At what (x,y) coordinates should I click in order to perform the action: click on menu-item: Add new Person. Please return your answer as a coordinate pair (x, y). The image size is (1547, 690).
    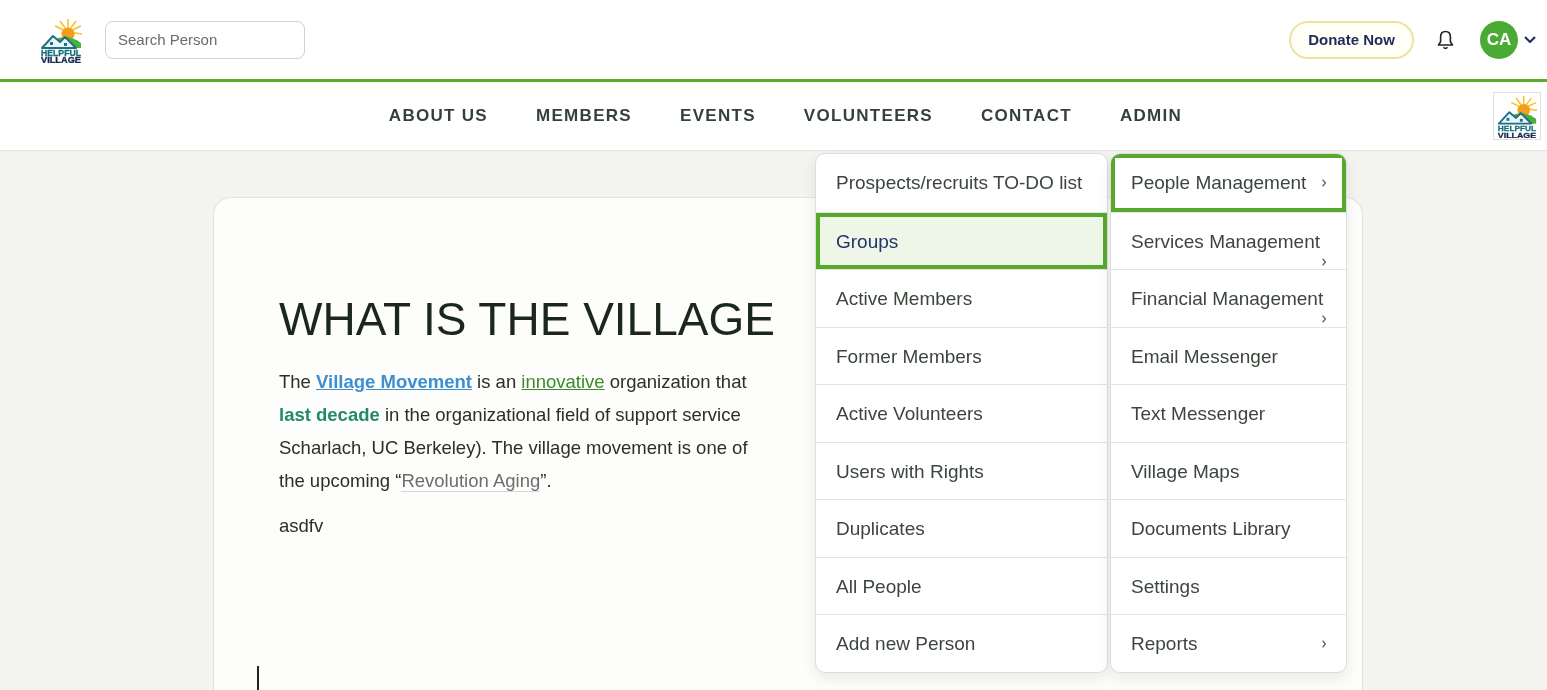
    Looking at the image, I should click on (961, 643).